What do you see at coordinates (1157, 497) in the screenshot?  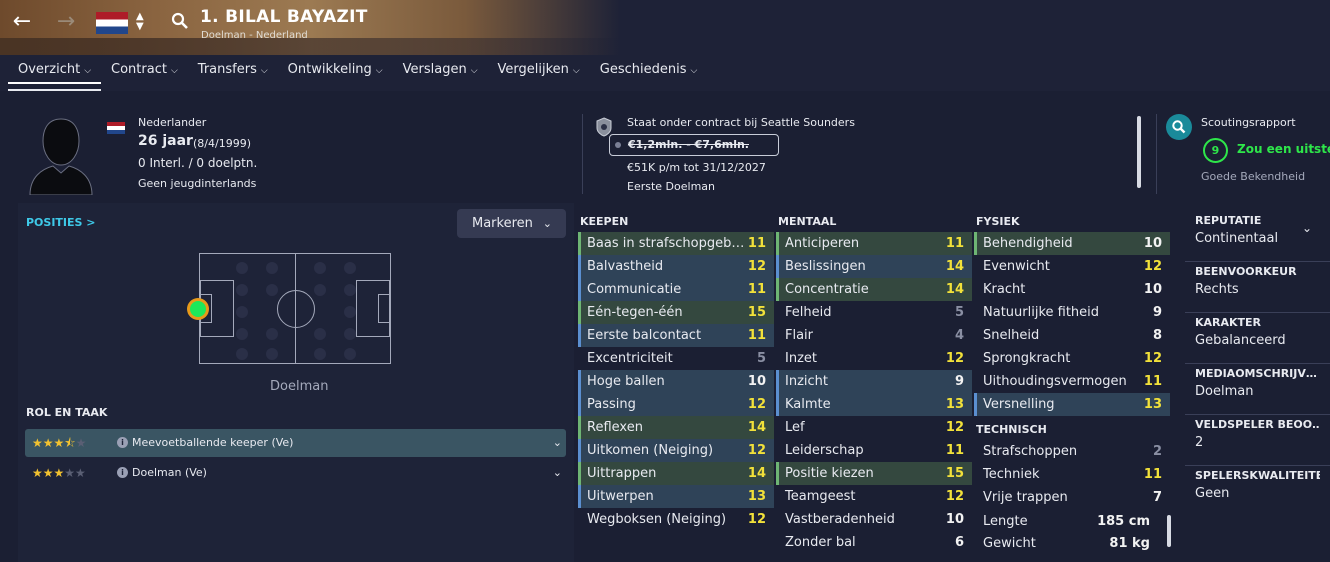 I see `attribute-value: 7` at bounding box center [1157, 497].